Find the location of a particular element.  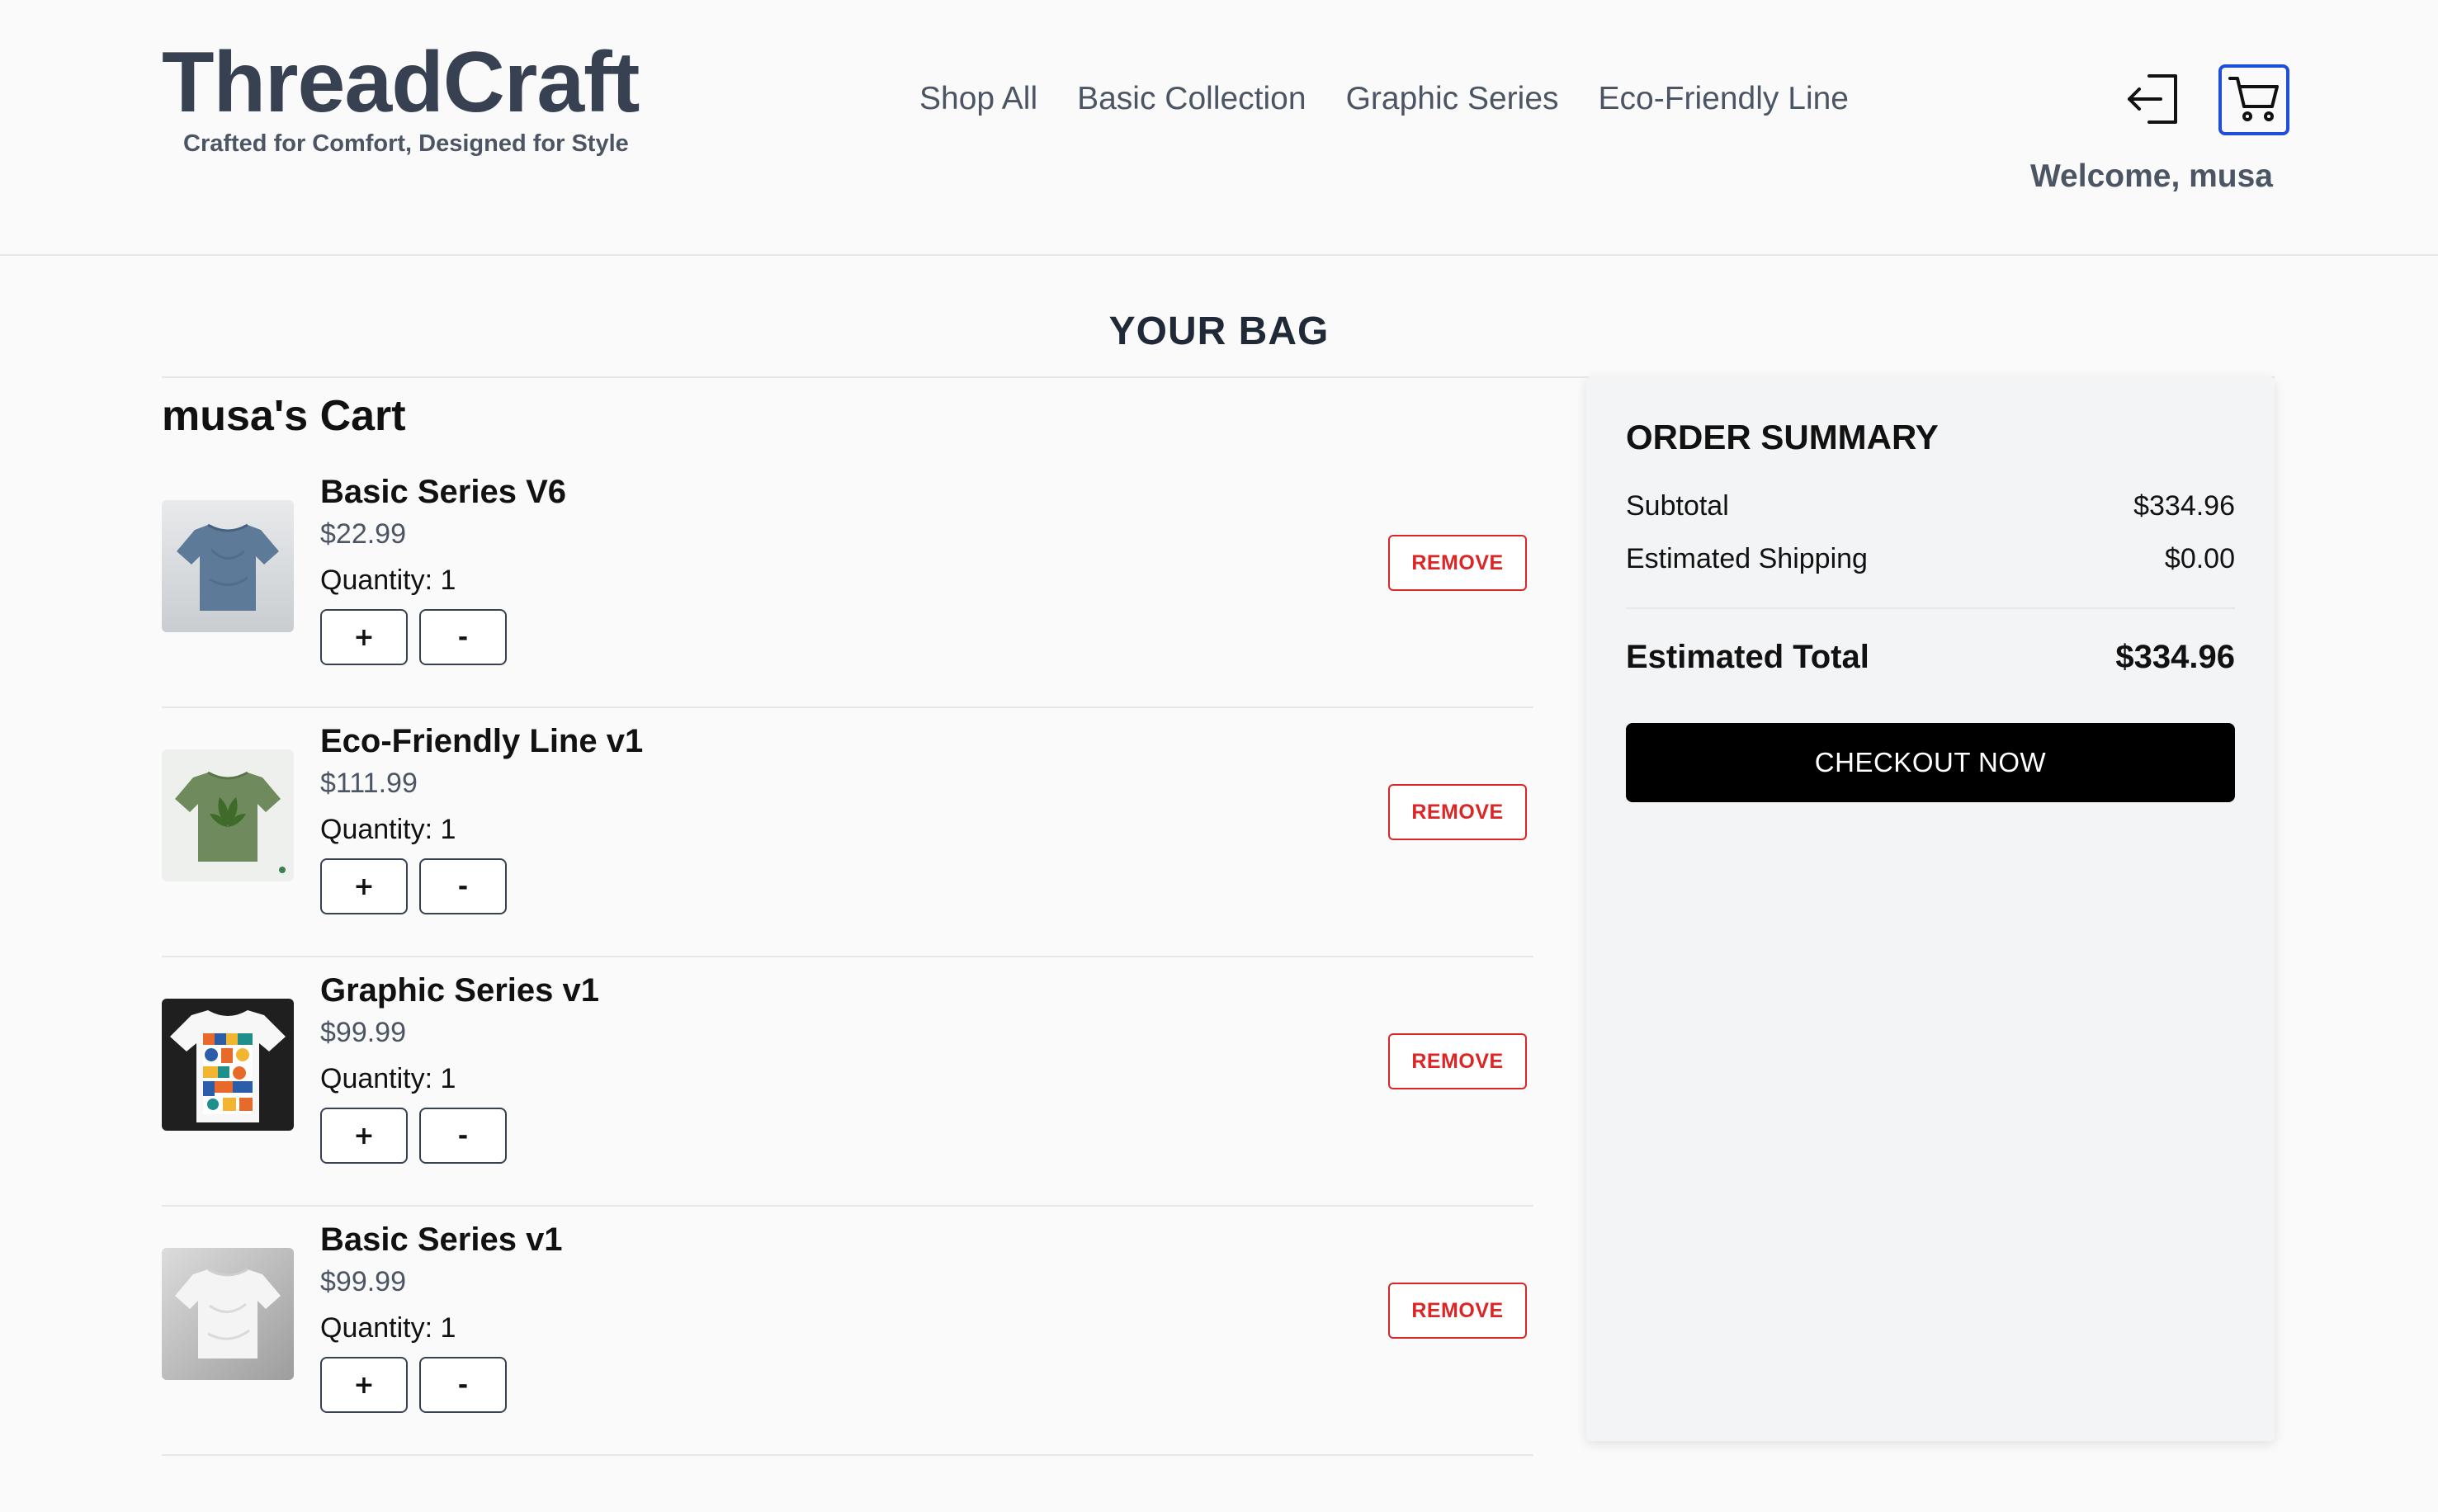

product-image-blue-tshirt is located at coordinates (228, 566).